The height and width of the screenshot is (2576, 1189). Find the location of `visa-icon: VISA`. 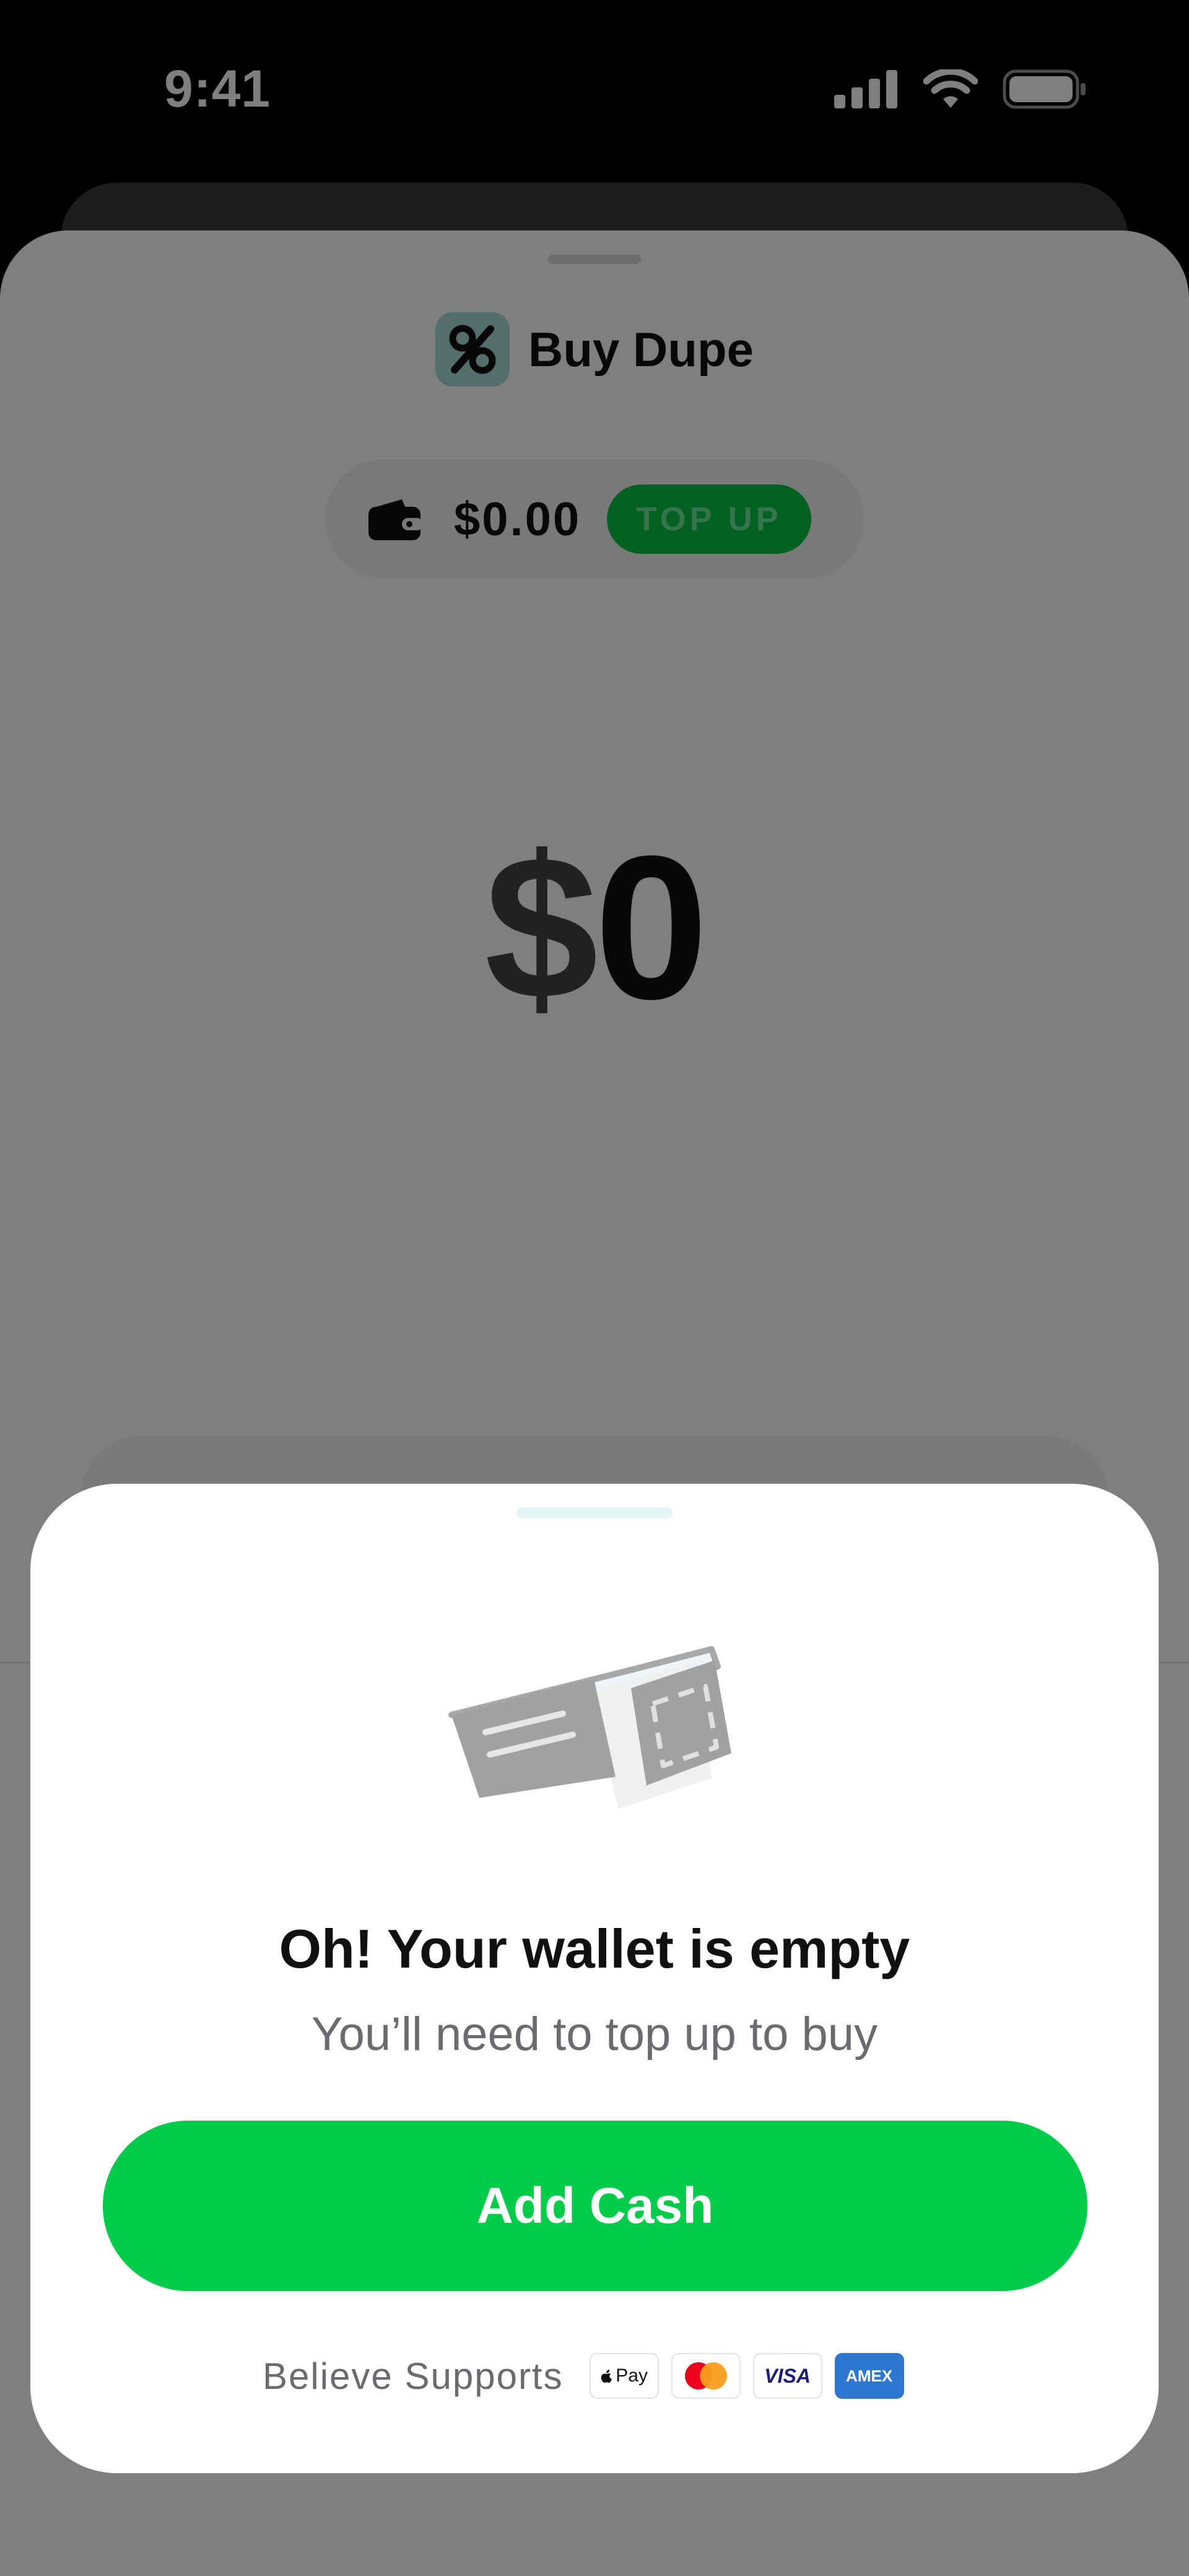

visa-icon: VISA is located at coordinates (787, 2376).